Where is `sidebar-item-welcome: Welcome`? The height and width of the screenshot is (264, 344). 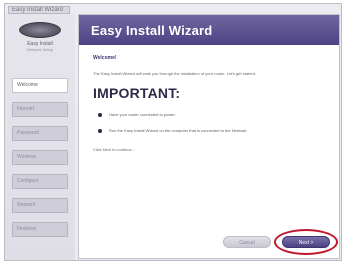 sidebar-item-welcome: Welcome is located at coordinates (40, 85).